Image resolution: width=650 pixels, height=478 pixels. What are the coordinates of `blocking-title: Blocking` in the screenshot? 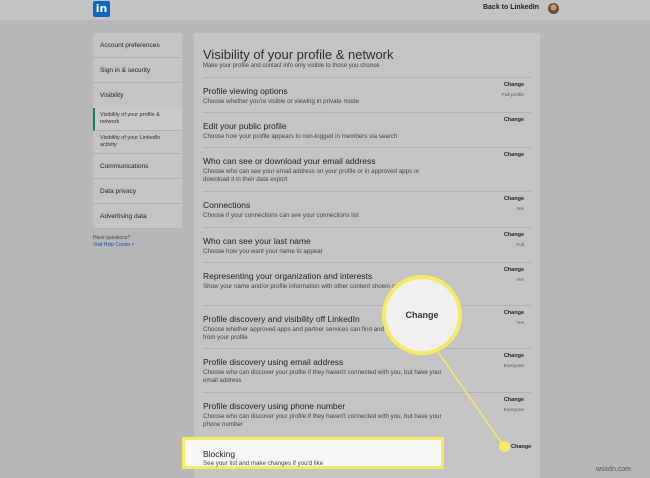 It's located at (219, 454).